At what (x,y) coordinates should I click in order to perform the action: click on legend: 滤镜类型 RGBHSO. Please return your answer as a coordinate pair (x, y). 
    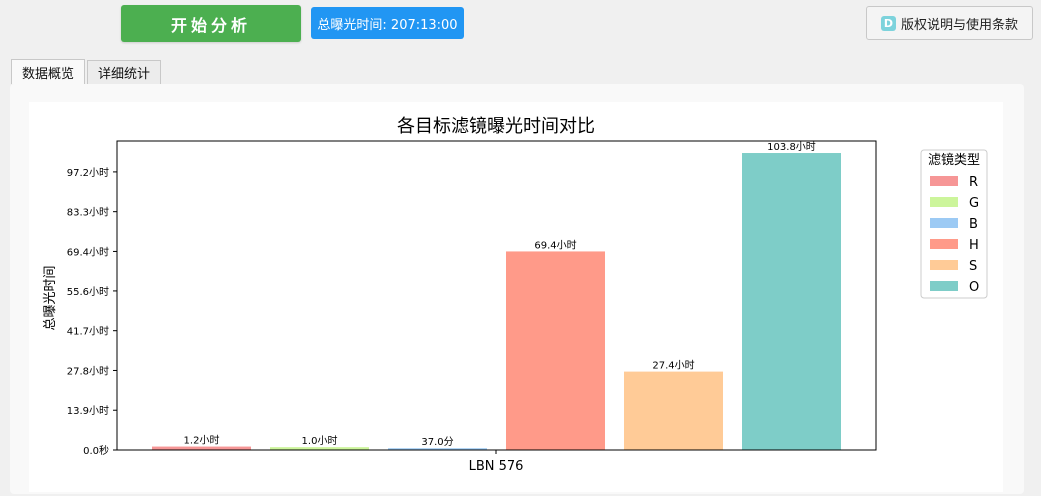
    Looking at the image, I should click on (954, 224).